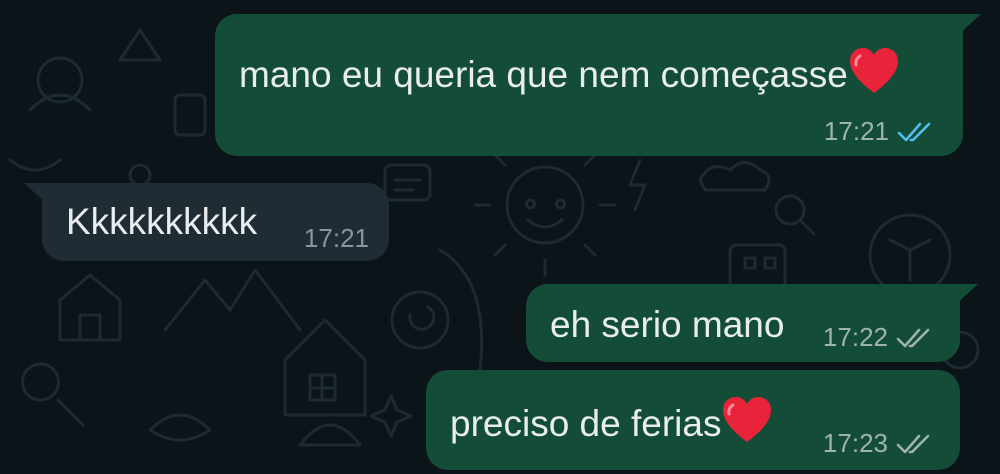  Describe the element at coordinates (855, 337) in the screenshot. I see `message-timestamp: 17:22` at that location.